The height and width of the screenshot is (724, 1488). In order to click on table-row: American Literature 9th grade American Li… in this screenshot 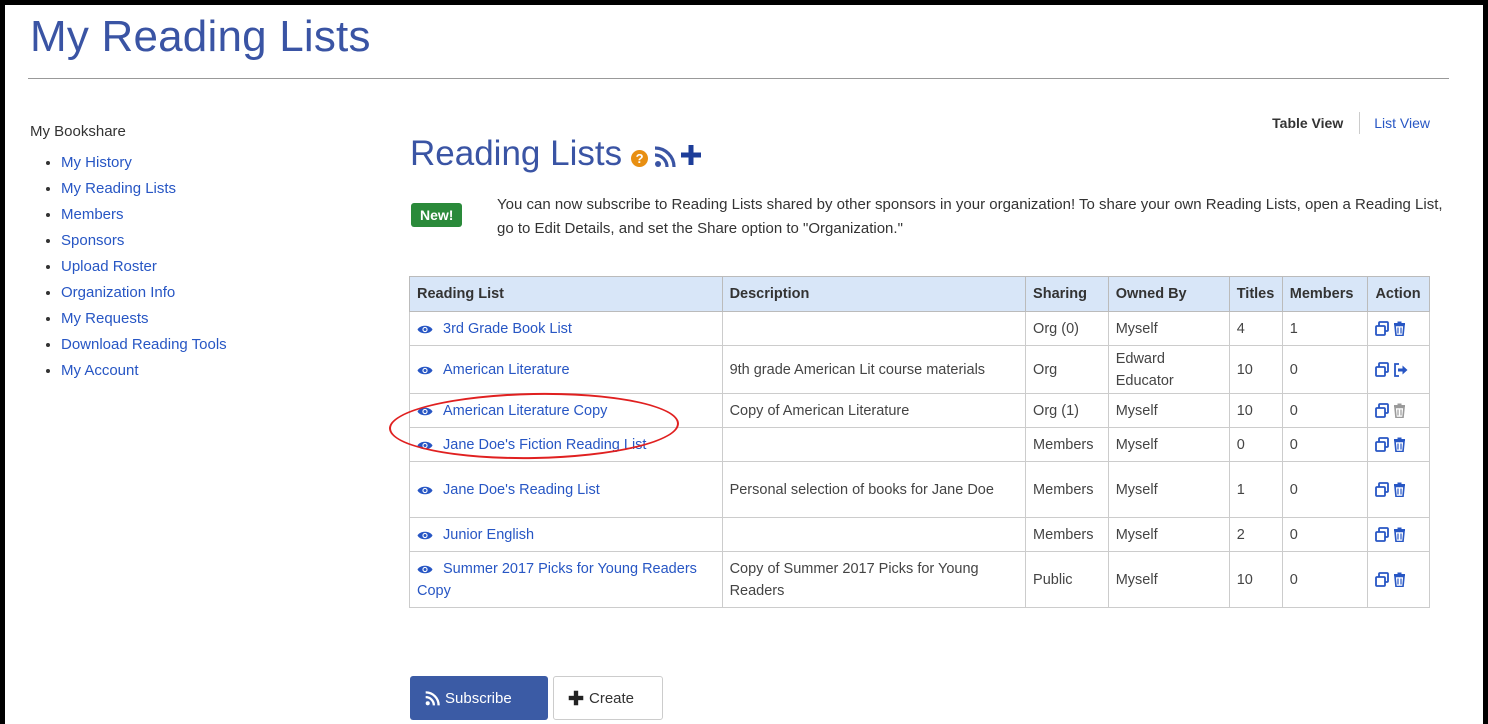, I will do `click(919, 369)`.